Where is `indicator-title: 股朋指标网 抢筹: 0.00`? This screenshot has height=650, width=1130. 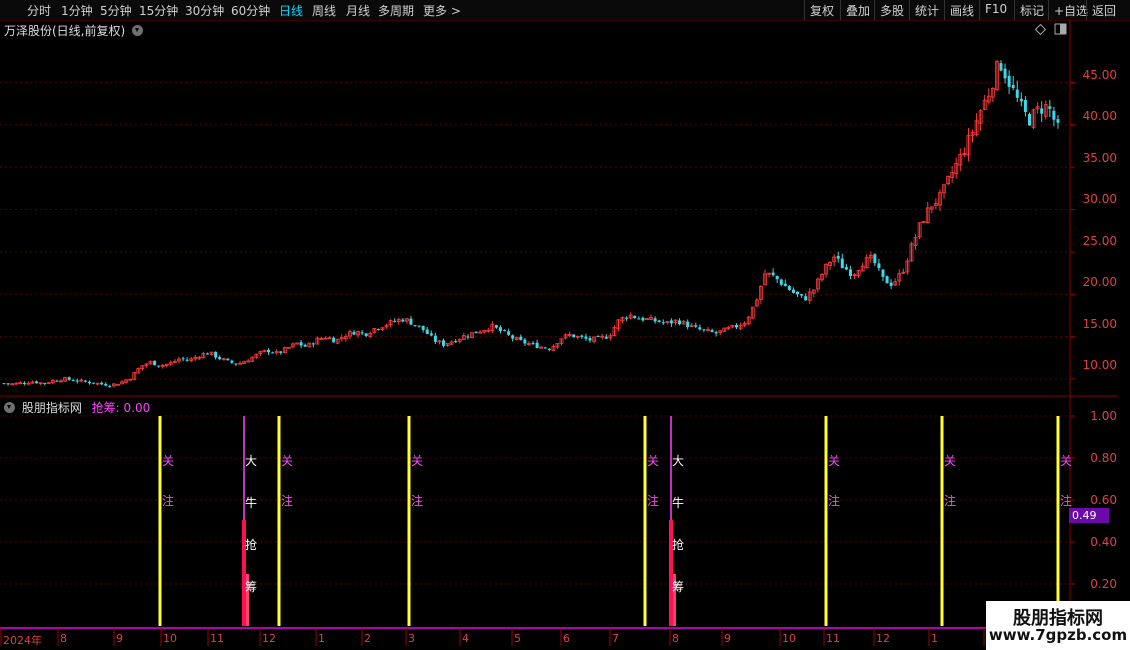 indicator-title: 股朋指标网 抢筹: 0.00 is located at coordinates (77, 407).